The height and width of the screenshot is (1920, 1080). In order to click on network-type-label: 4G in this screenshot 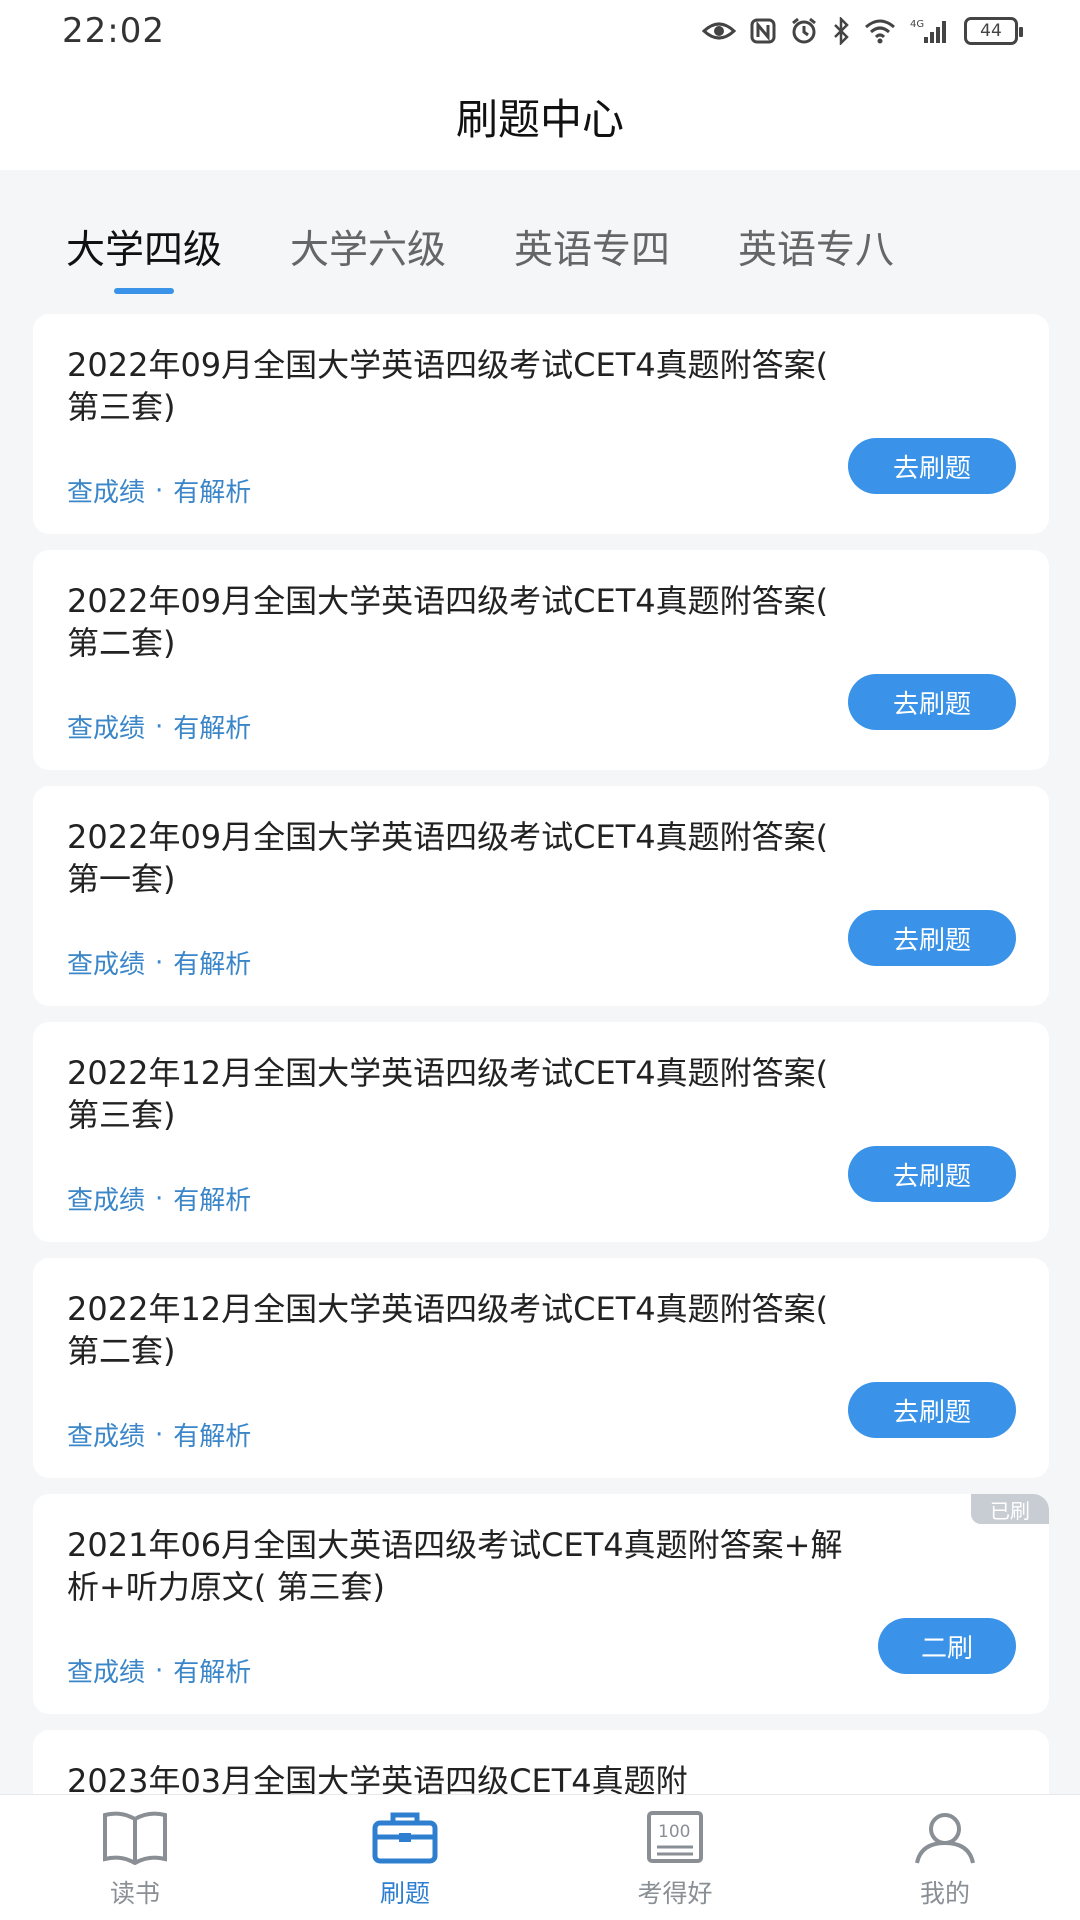, I will do `click(917, 24)`.